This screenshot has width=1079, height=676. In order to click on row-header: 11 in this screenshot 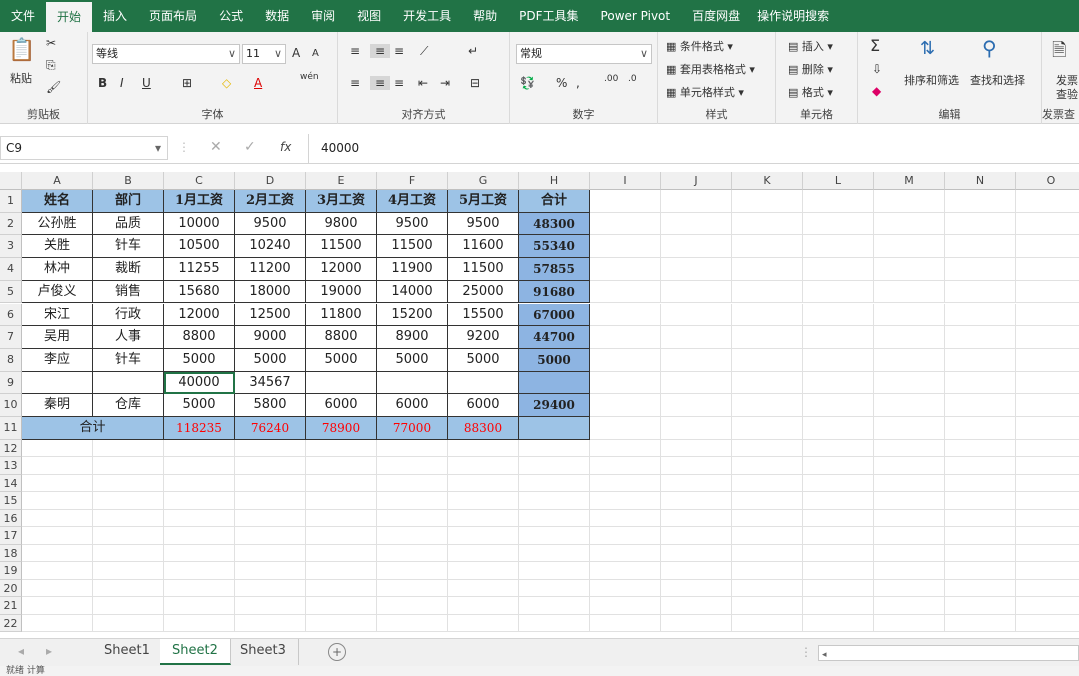, I will do `click(11, 428)`.